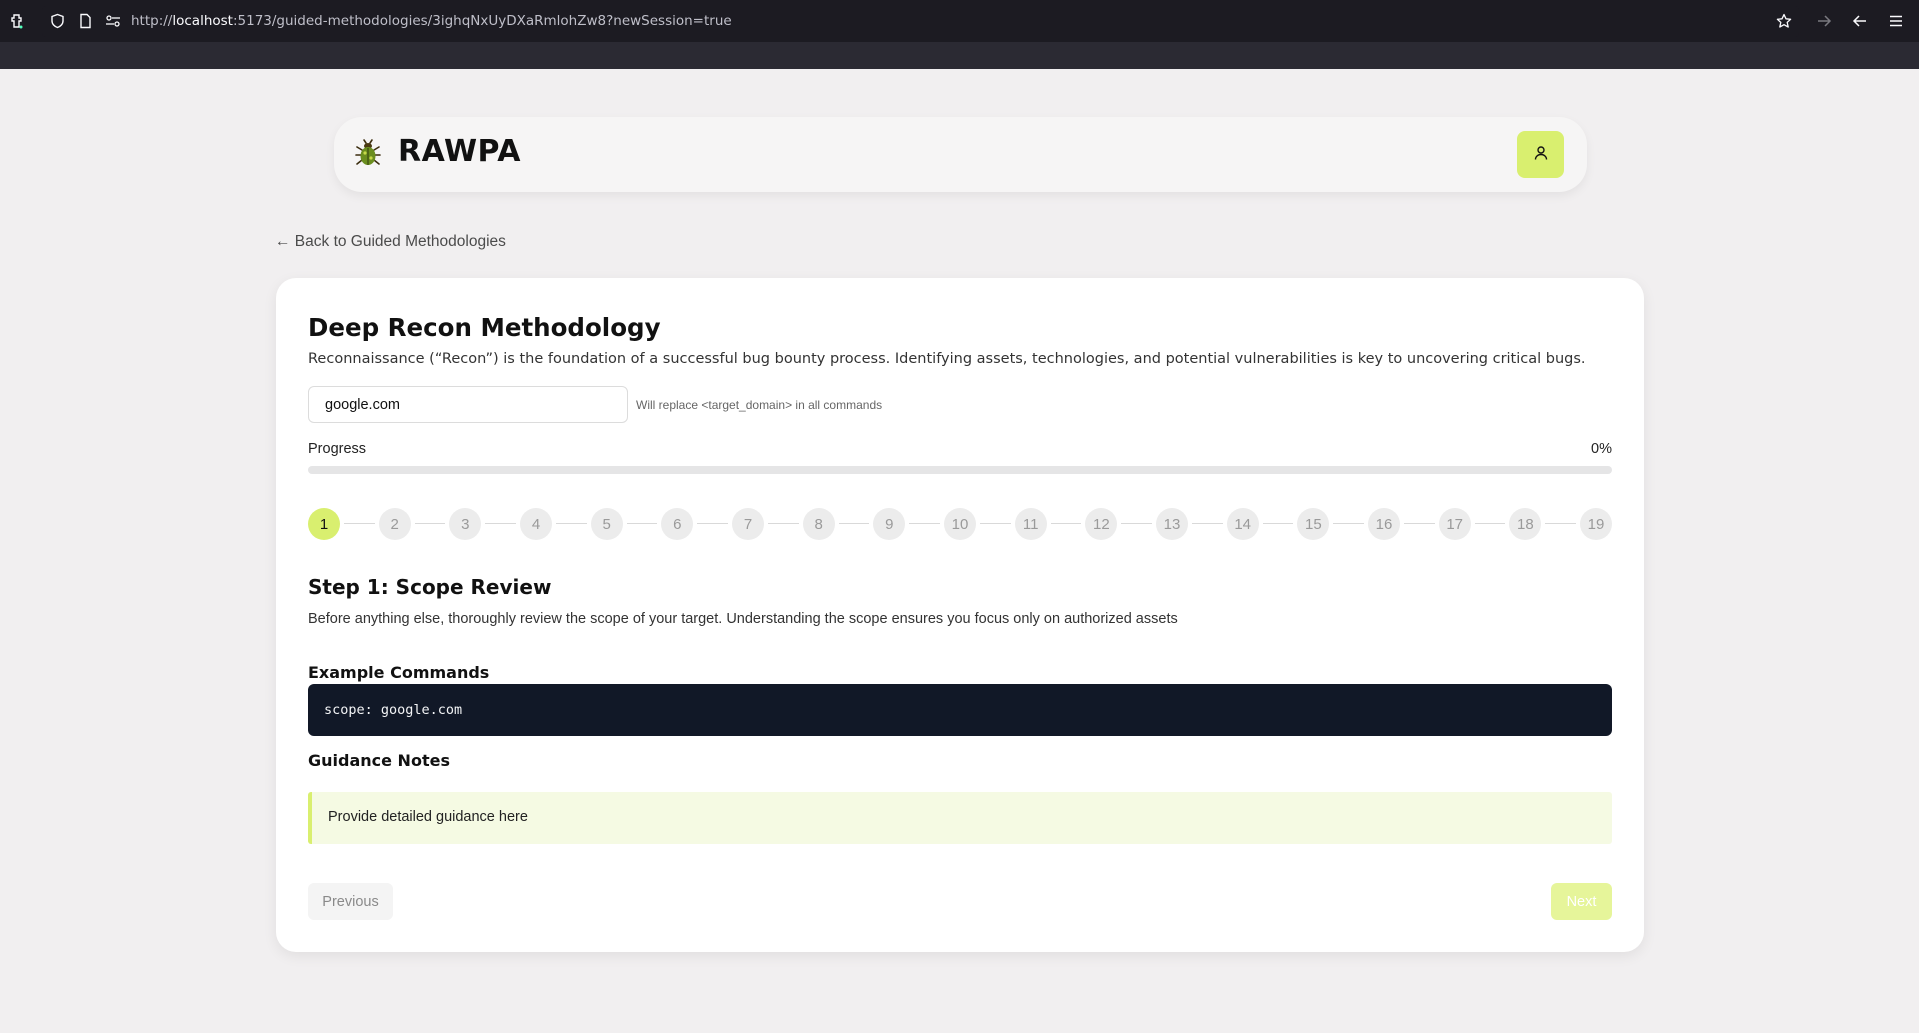  Describe the element at coordinates (152, 21) in the screenshot. I see `url-prefix: http://` at that location.